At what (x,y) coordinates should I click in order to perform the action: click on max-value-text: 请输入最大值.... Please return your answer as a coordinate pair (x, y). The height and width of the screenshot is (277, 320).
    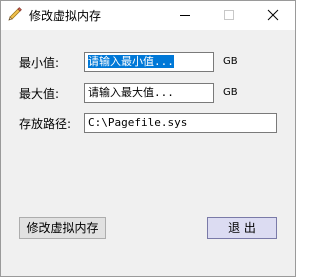
    Looking at the image, I should click on (131, 92).